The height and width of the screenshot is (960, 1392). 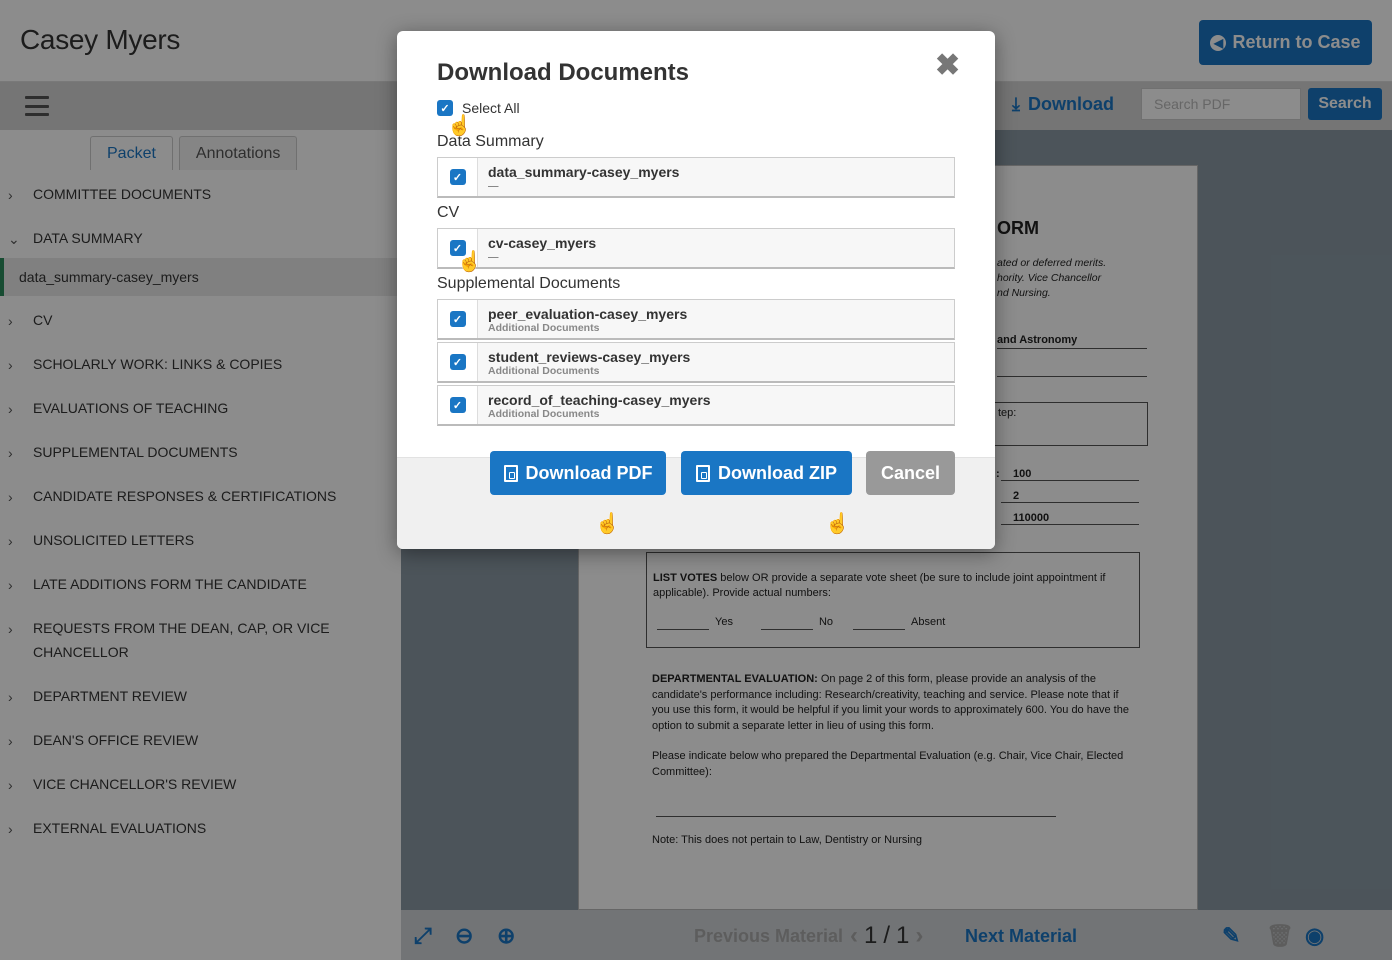 I want to click on section-heading-cv: CV, so click(x=448, y=212).